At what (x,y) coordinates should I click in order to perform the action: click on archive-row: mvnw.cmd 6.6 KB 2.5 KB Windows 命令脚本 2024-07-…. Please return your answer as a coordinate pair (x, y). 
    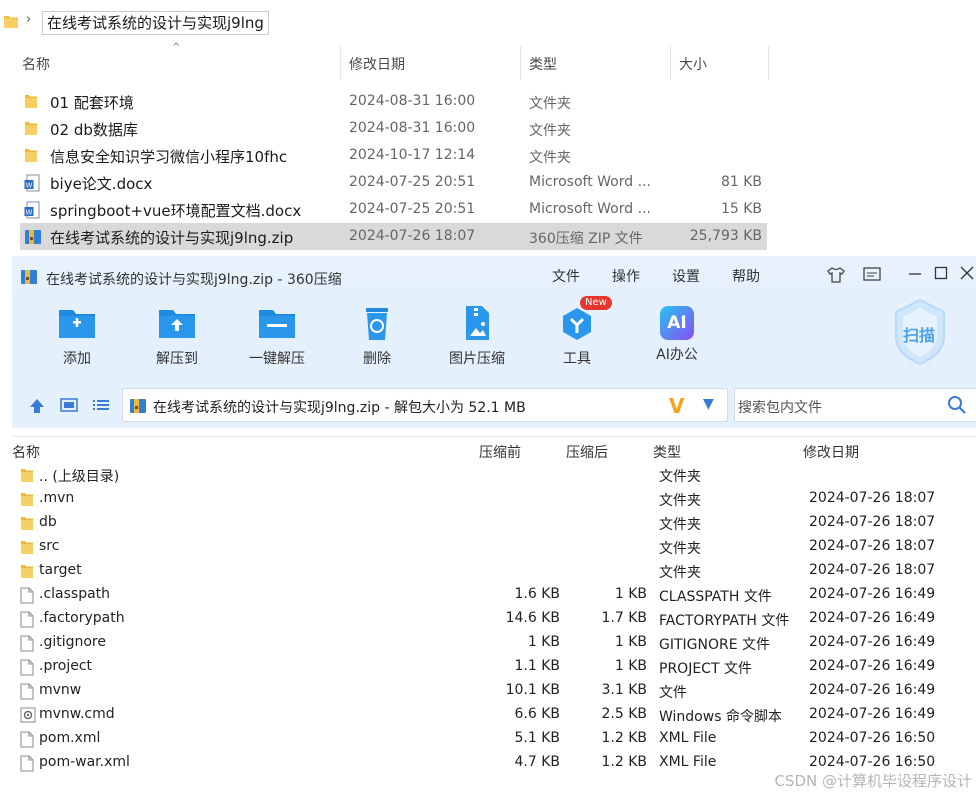
    Looking at the image, I should click on (494, 715).